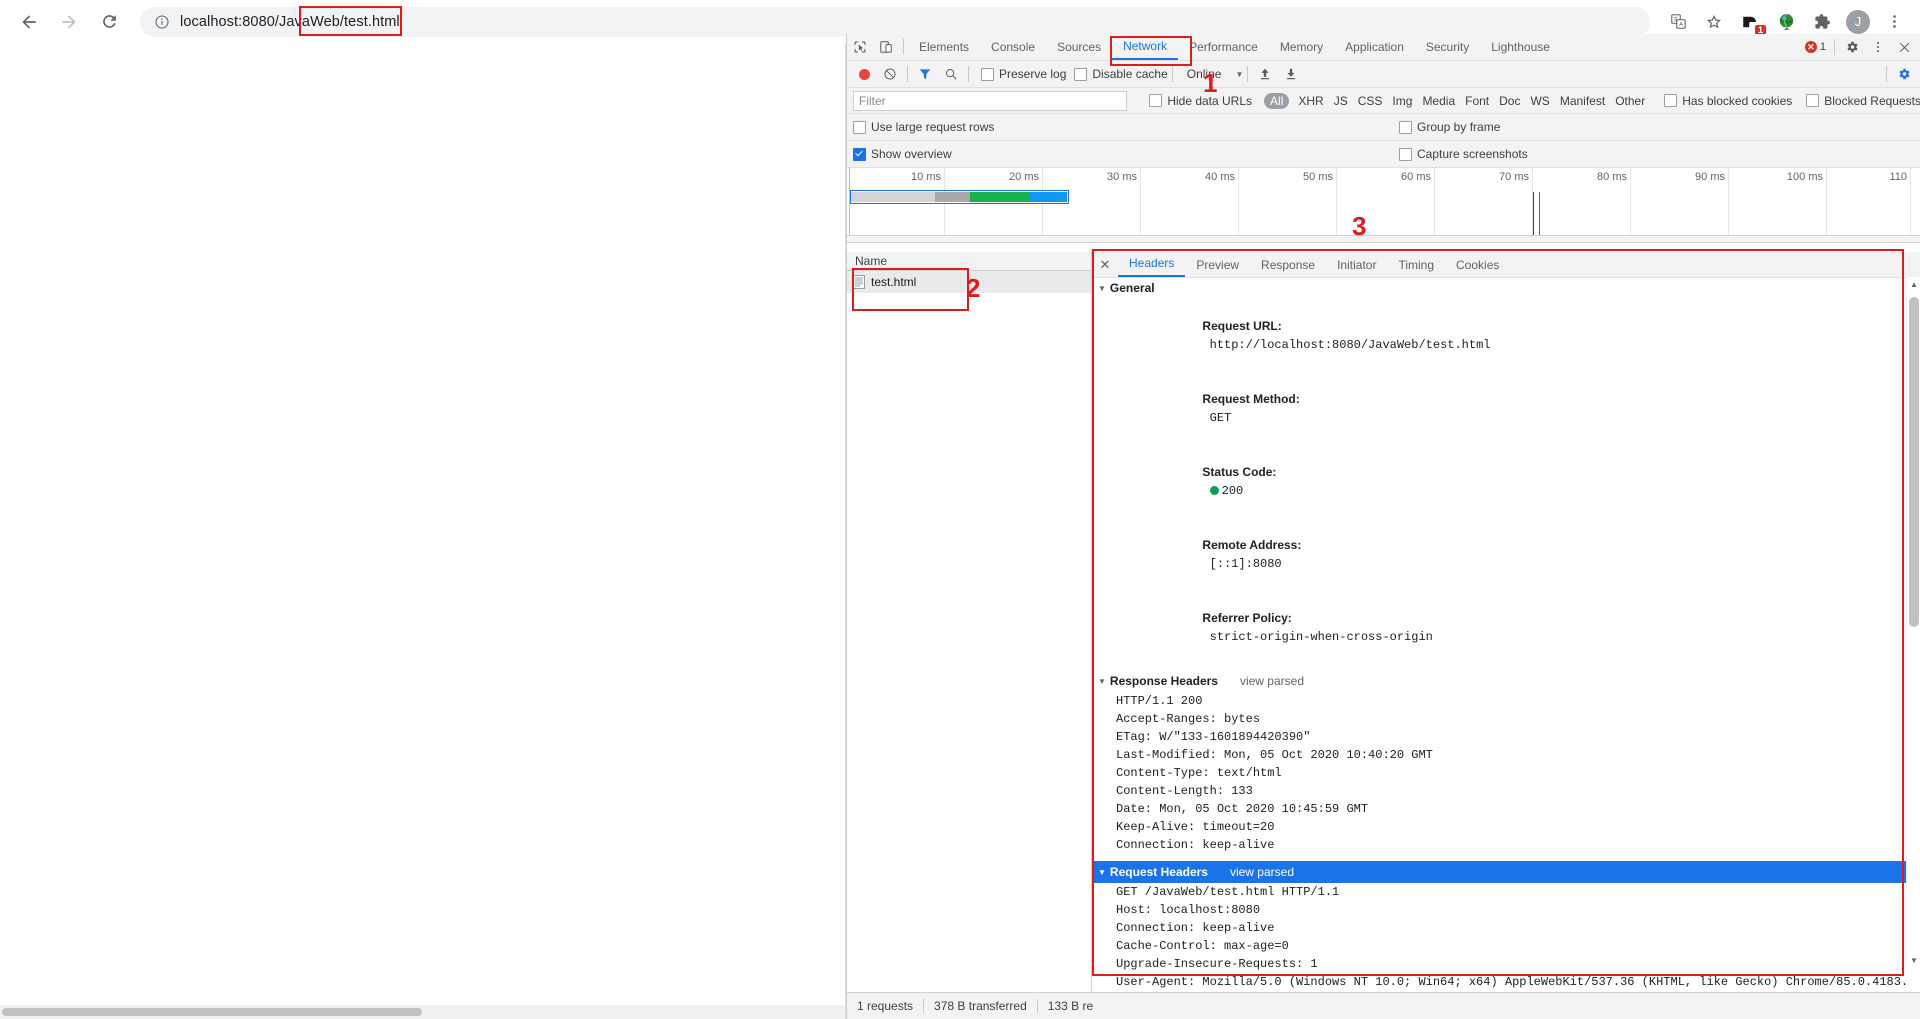 The width and height of the screenshot is (1920, 1019). I want to click on filter-type-img: Img, so click(1402, 101).